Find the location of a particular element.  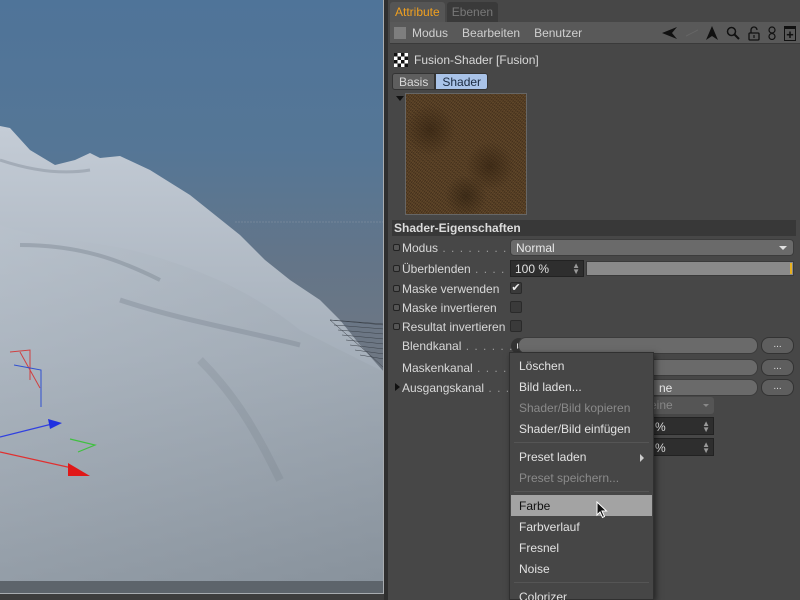

menu-item-farbe: Farbe is located at coordinates (581, 505).